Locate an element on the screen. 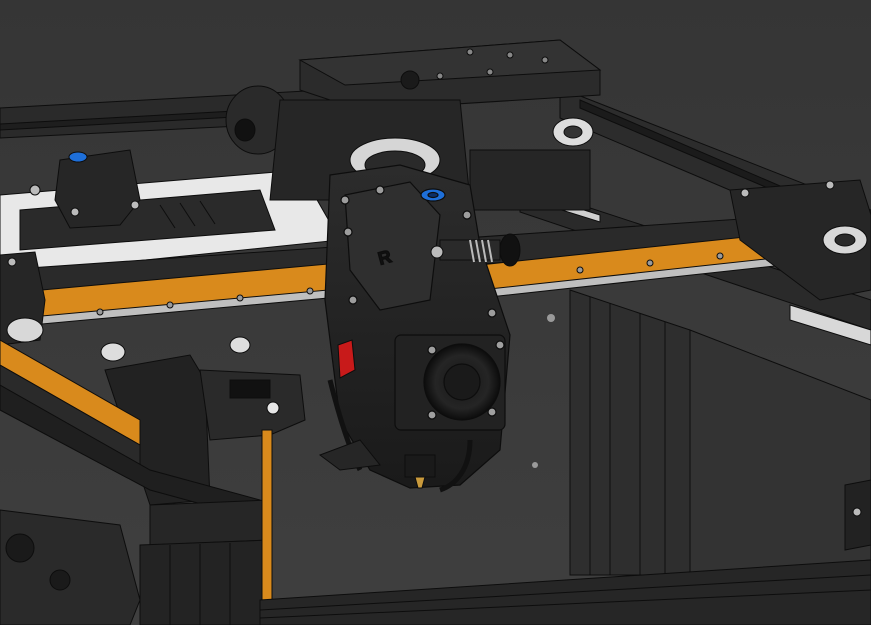 The image size is (871, 625). right-lower-bracket is located at coordinates (857, 515).